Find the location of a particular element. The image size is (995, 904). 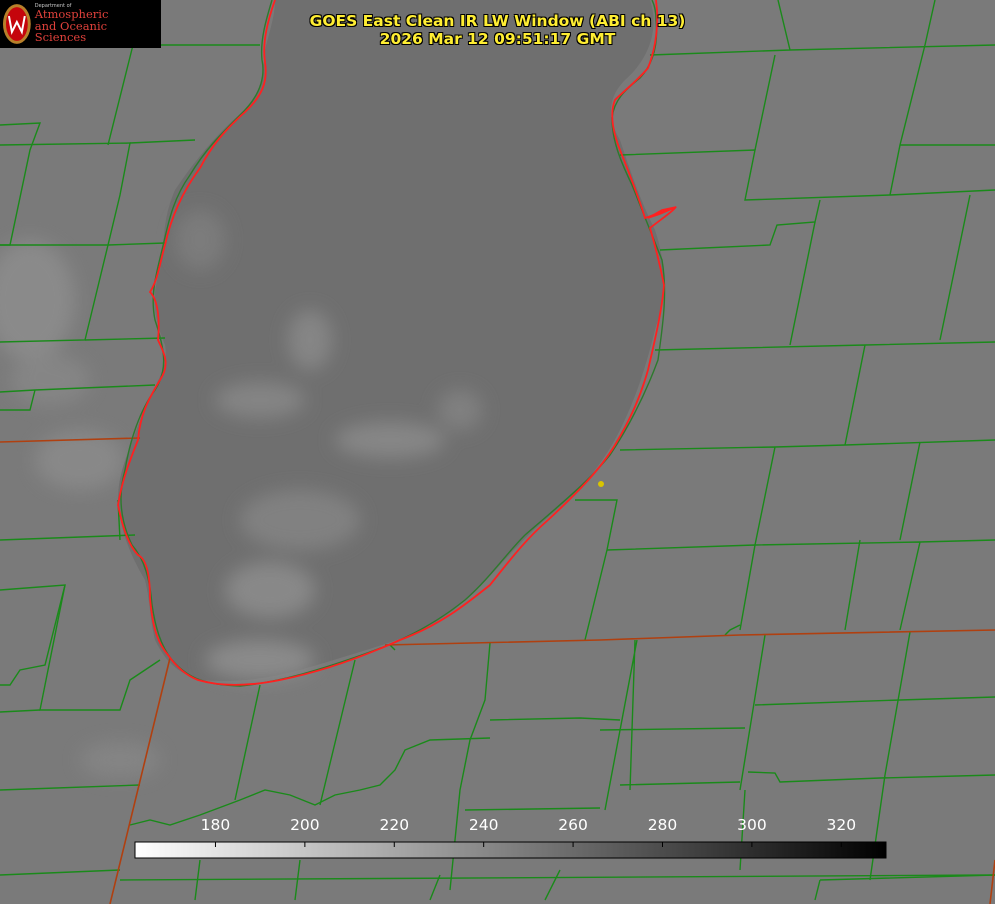

colorbar-tick-label: 280 is located at coordinates (663, 825).